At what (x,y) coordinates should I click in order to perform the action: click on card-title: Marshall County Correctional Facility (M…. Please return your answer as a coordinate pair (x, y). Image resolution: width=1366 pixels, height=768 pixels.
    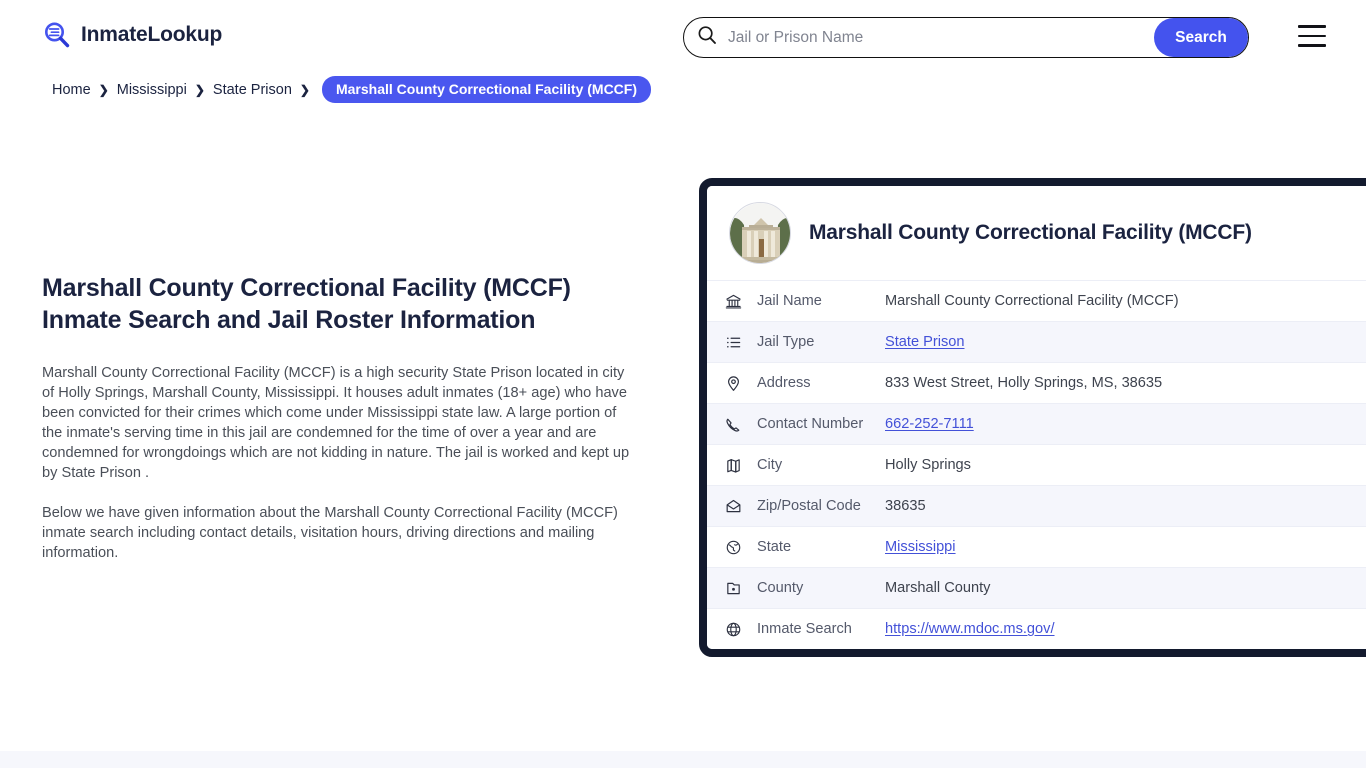
    Looking at the image, I should click on (1030, 232).